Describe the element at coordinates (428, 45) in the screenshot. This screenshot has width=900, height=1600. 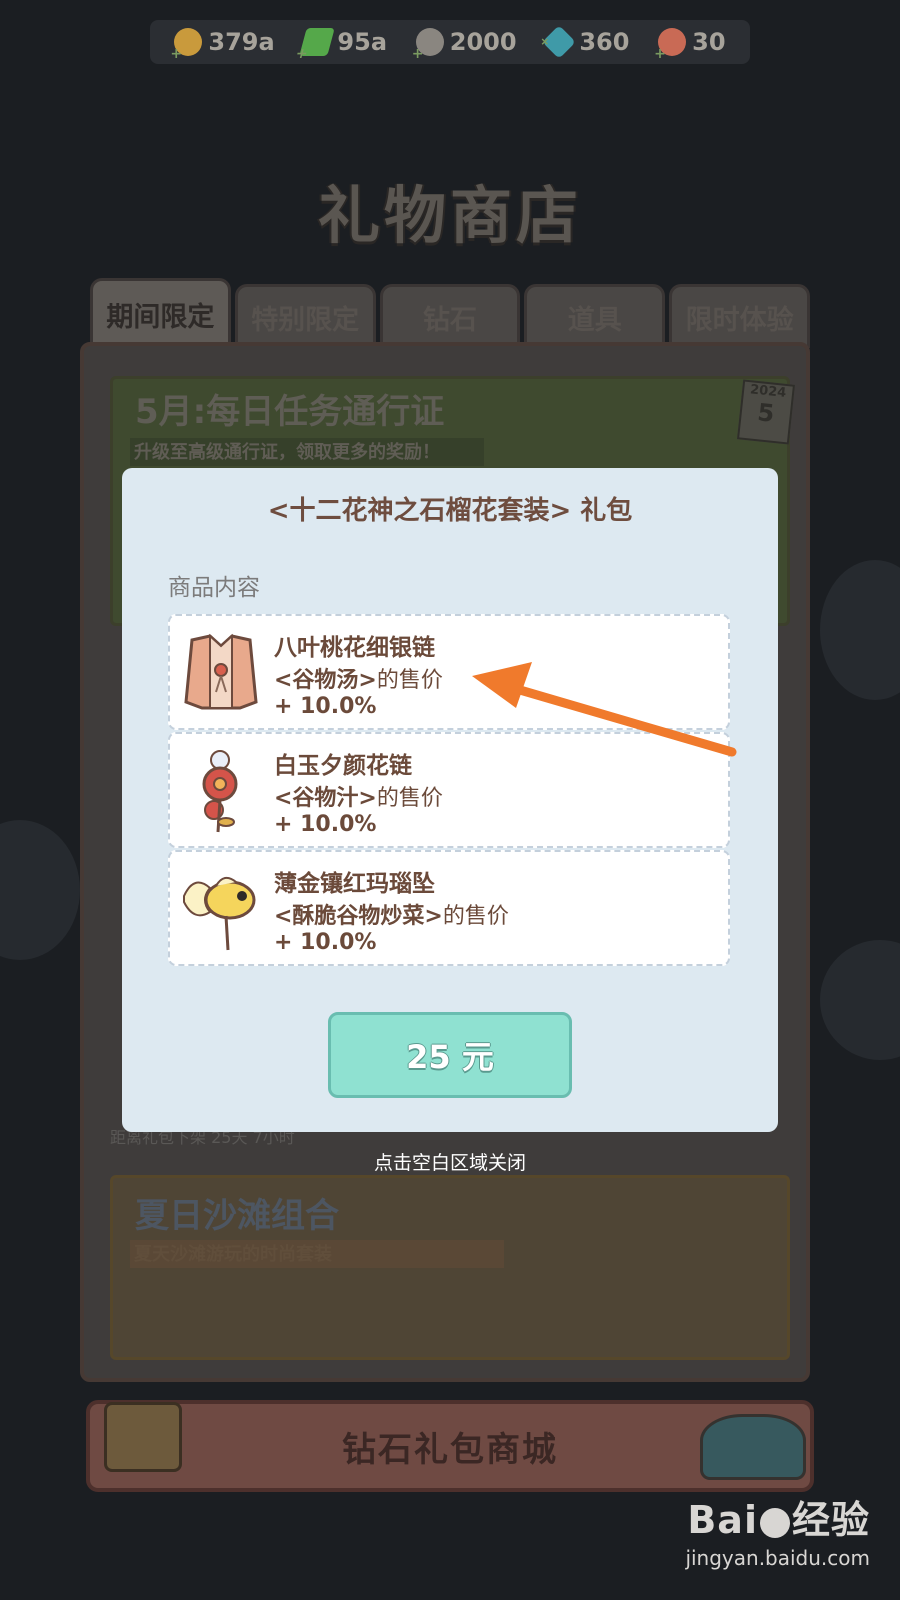
I see `grain-icon` at that location.